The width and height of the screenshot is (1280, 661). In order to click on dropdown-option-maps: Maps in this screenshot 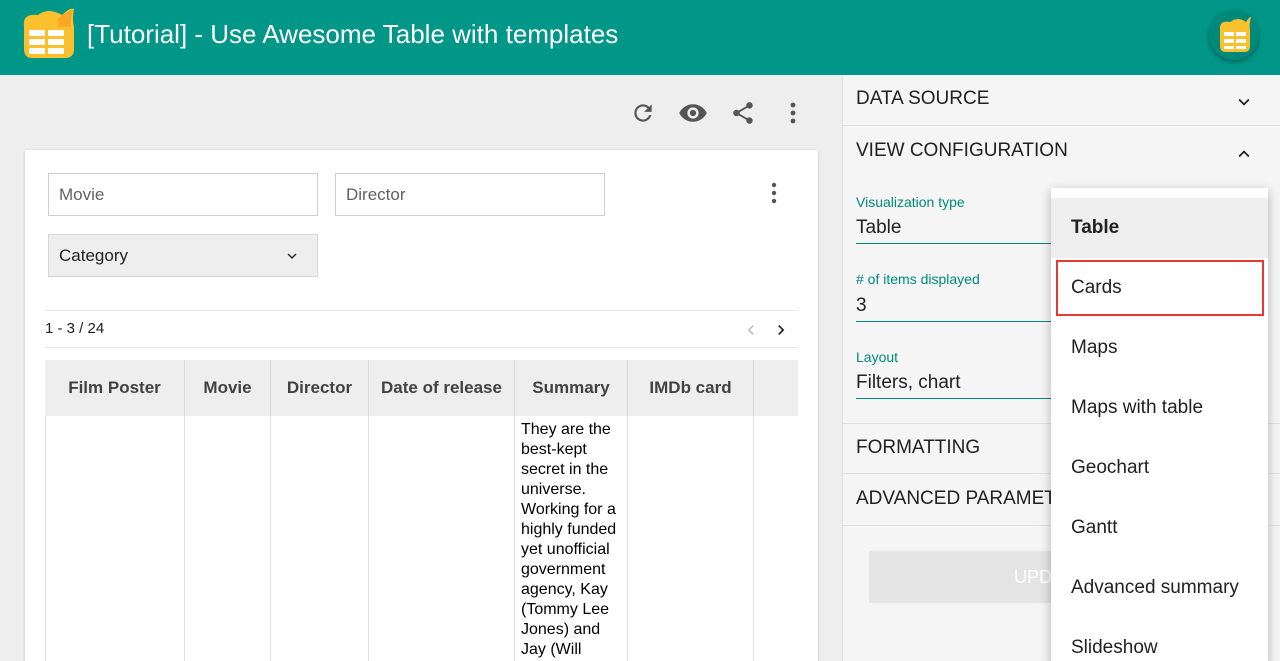, I will do `click(1159, 348)`.